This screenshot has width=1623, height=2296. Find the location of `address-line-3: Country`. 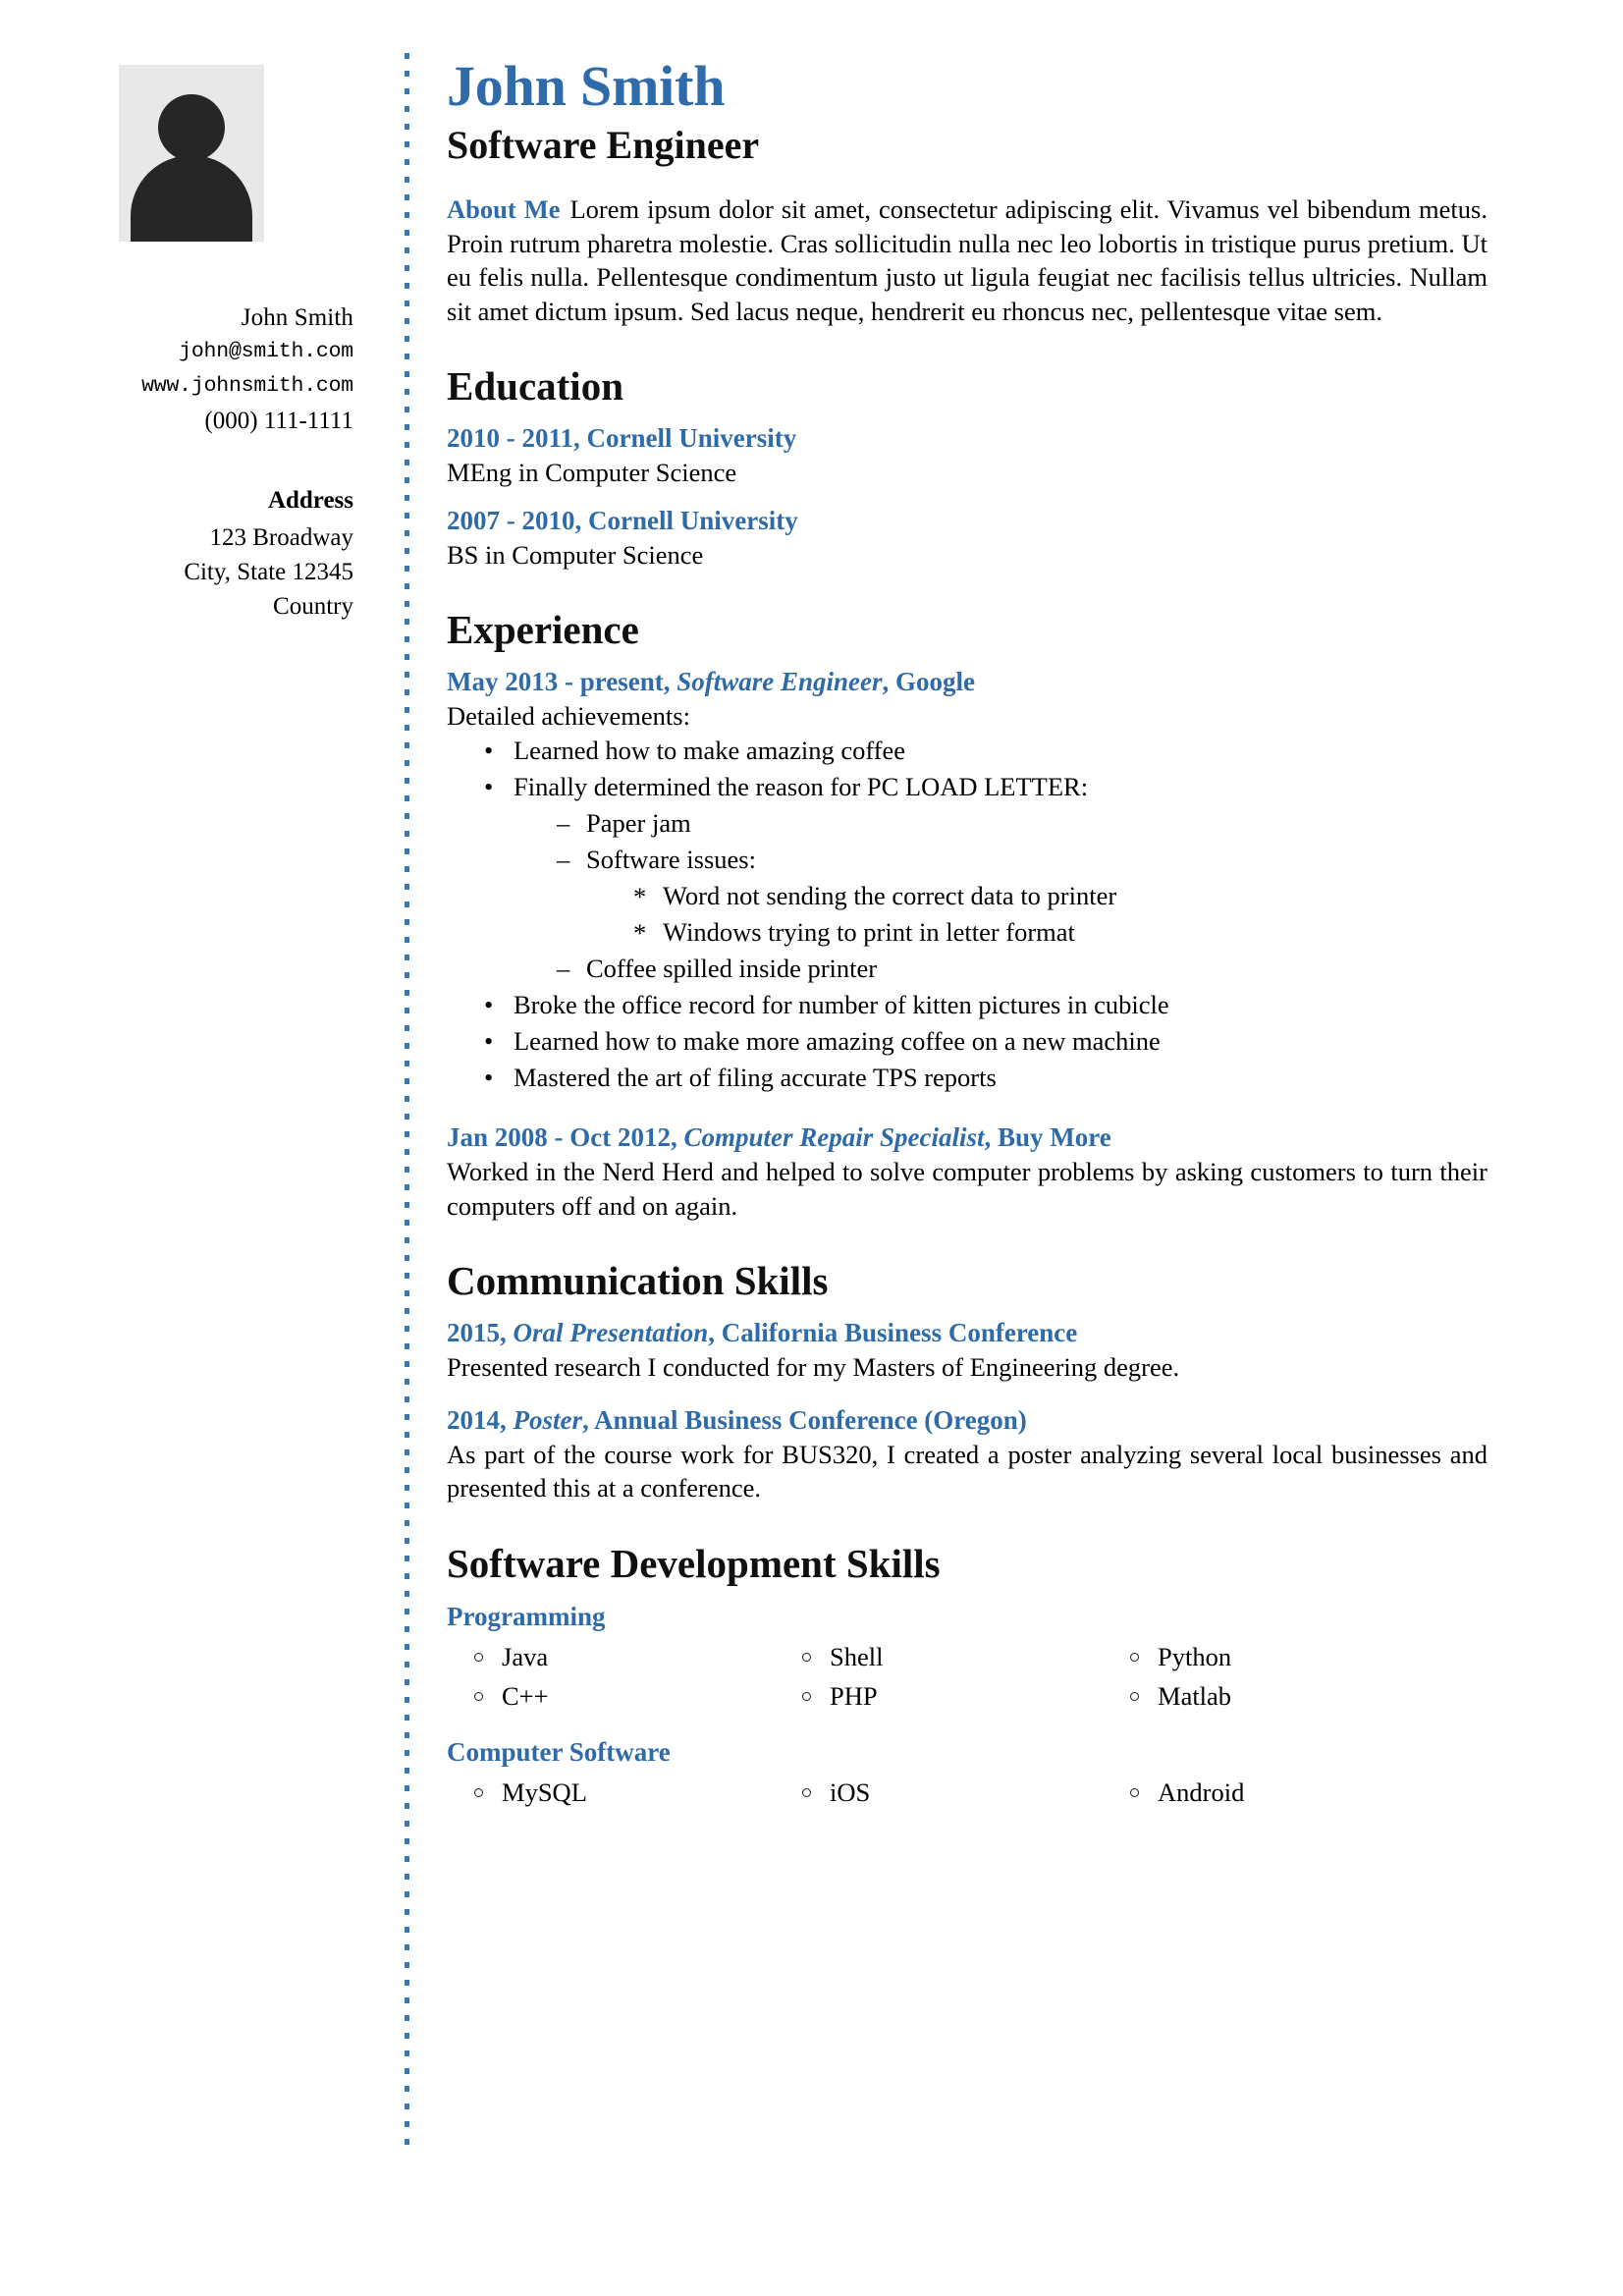

address-line-3: Country is located at coordinates (313, 606).